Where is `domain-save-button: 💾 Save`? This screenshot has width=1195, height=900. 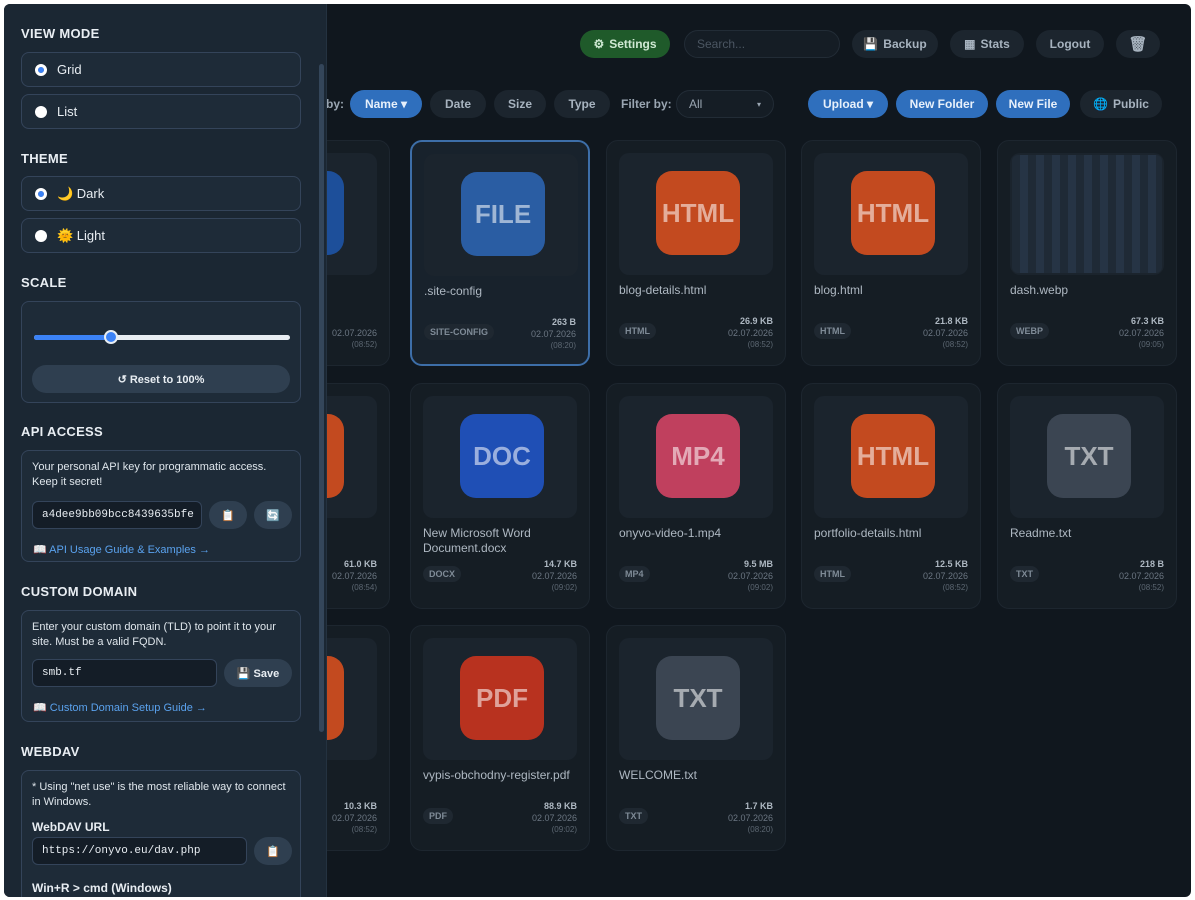 domain-save-button: 💾 Save is located at coordinates (258, 673).